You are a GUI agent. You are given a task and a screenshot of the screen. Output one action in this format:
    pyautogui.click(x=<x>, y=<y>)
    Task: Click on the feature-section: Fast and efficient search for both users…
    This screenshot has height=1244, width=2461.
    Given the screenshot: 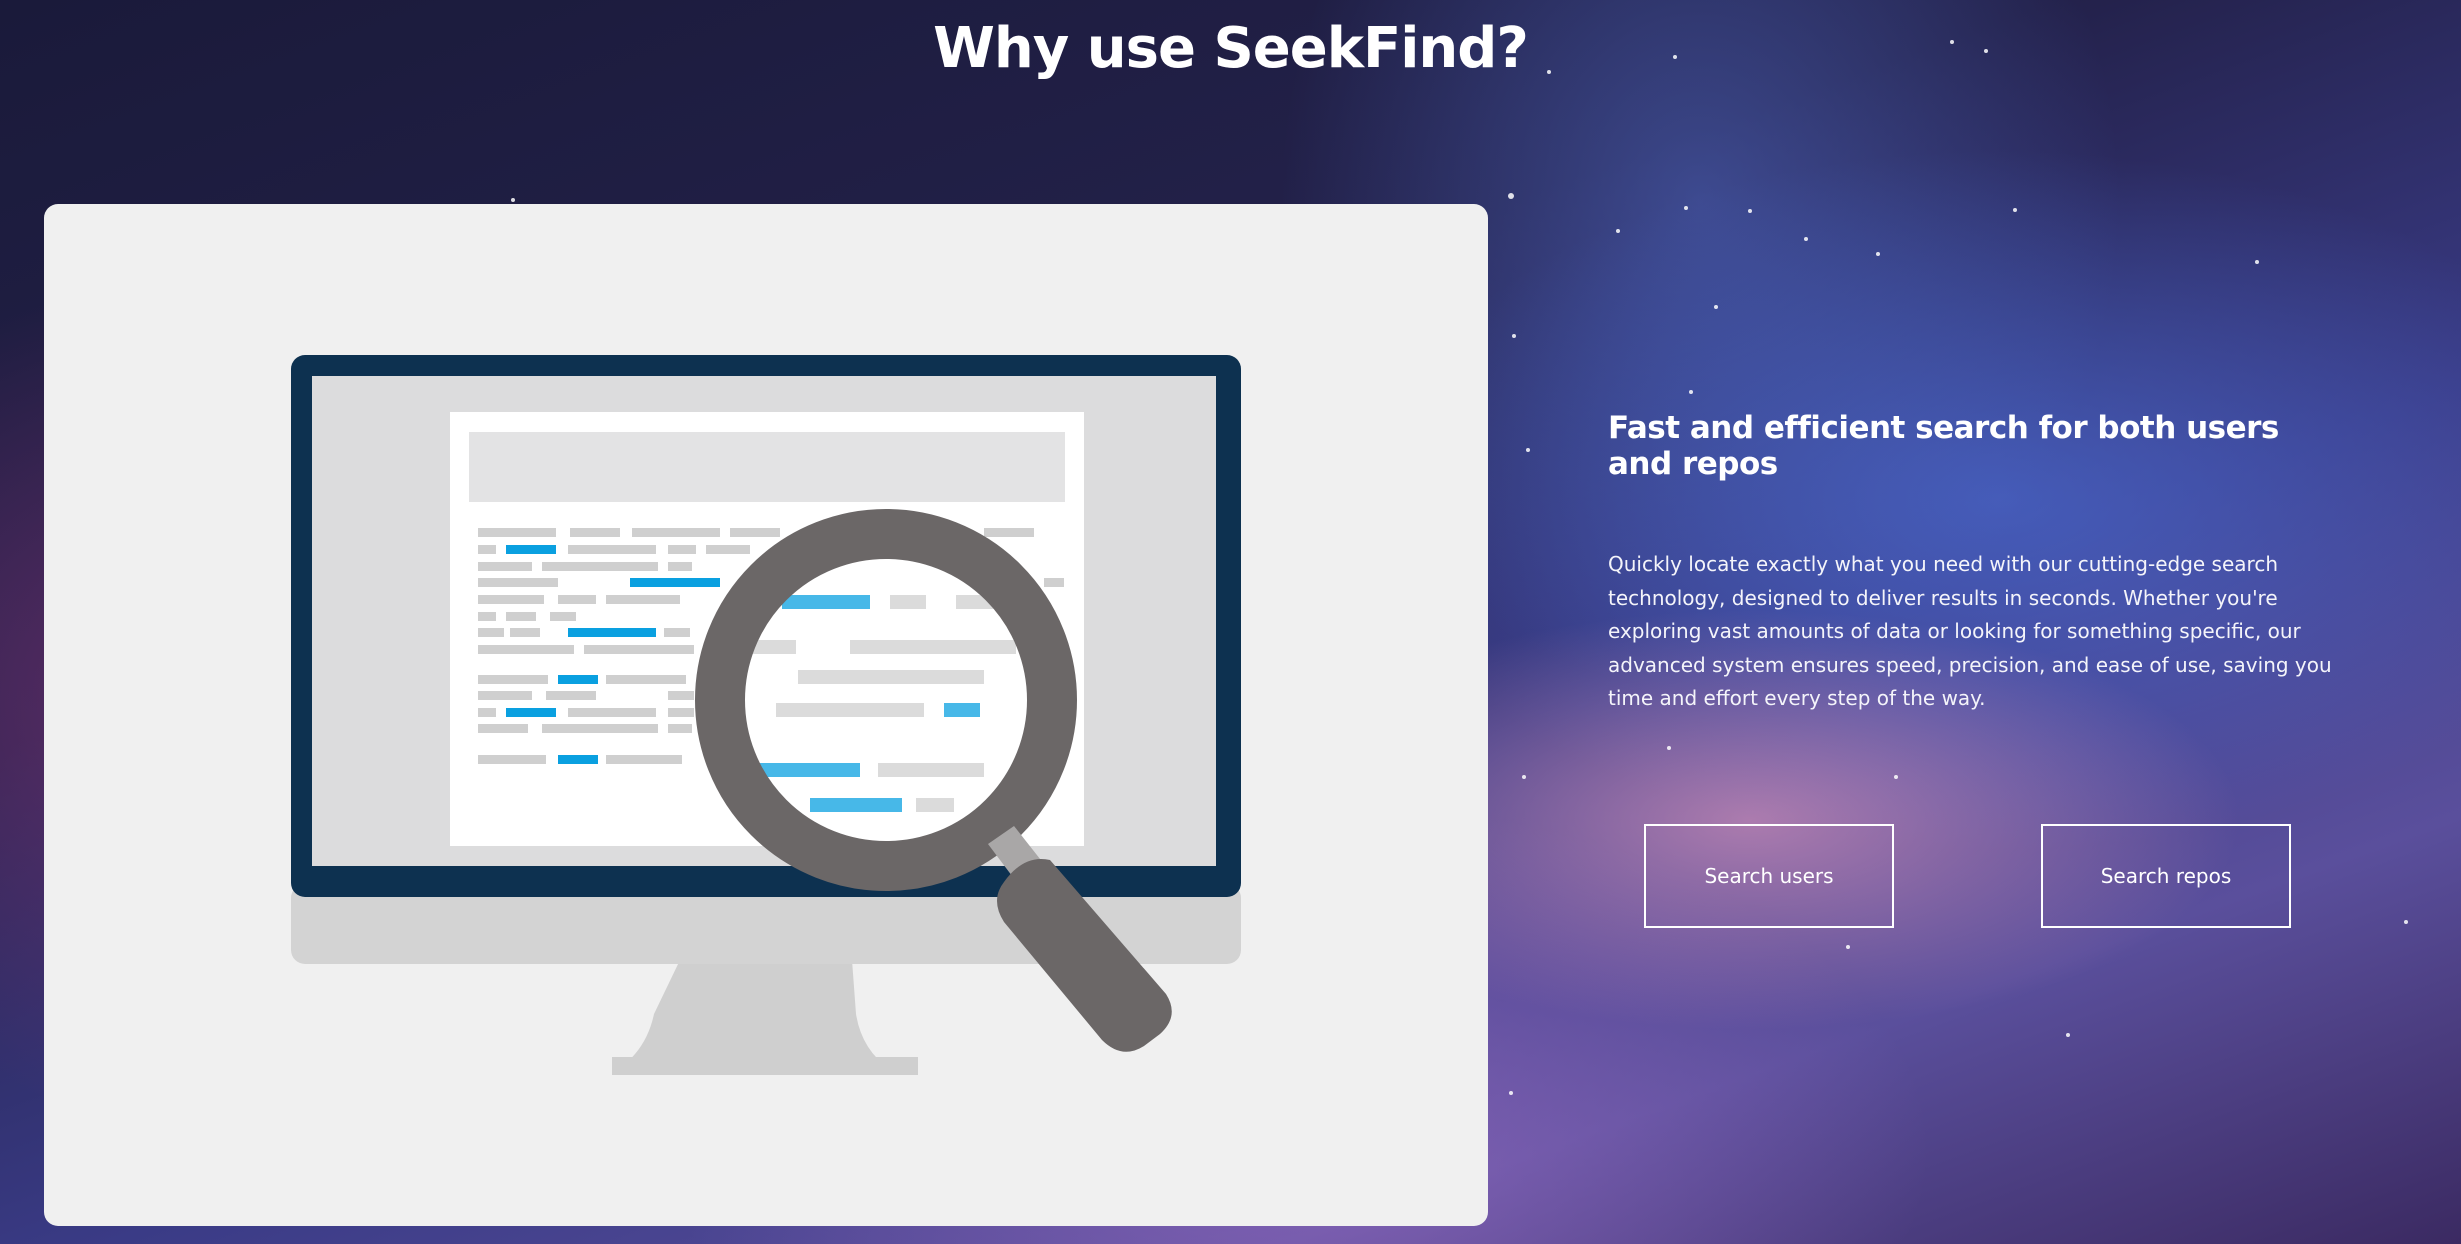 What is the action you would take?
    pyautogui.click(x=1973, y=563)
    